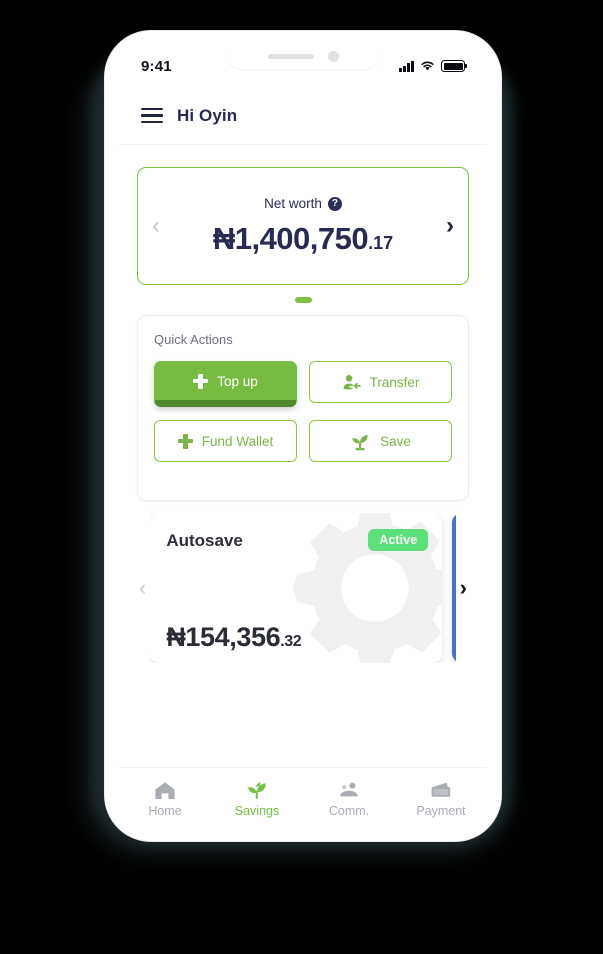 This screenshot has height=954, width=603. Describe the element at coordinates (257, 810) in the screenshot. I see `nav-label-savings: Savings` at that location.